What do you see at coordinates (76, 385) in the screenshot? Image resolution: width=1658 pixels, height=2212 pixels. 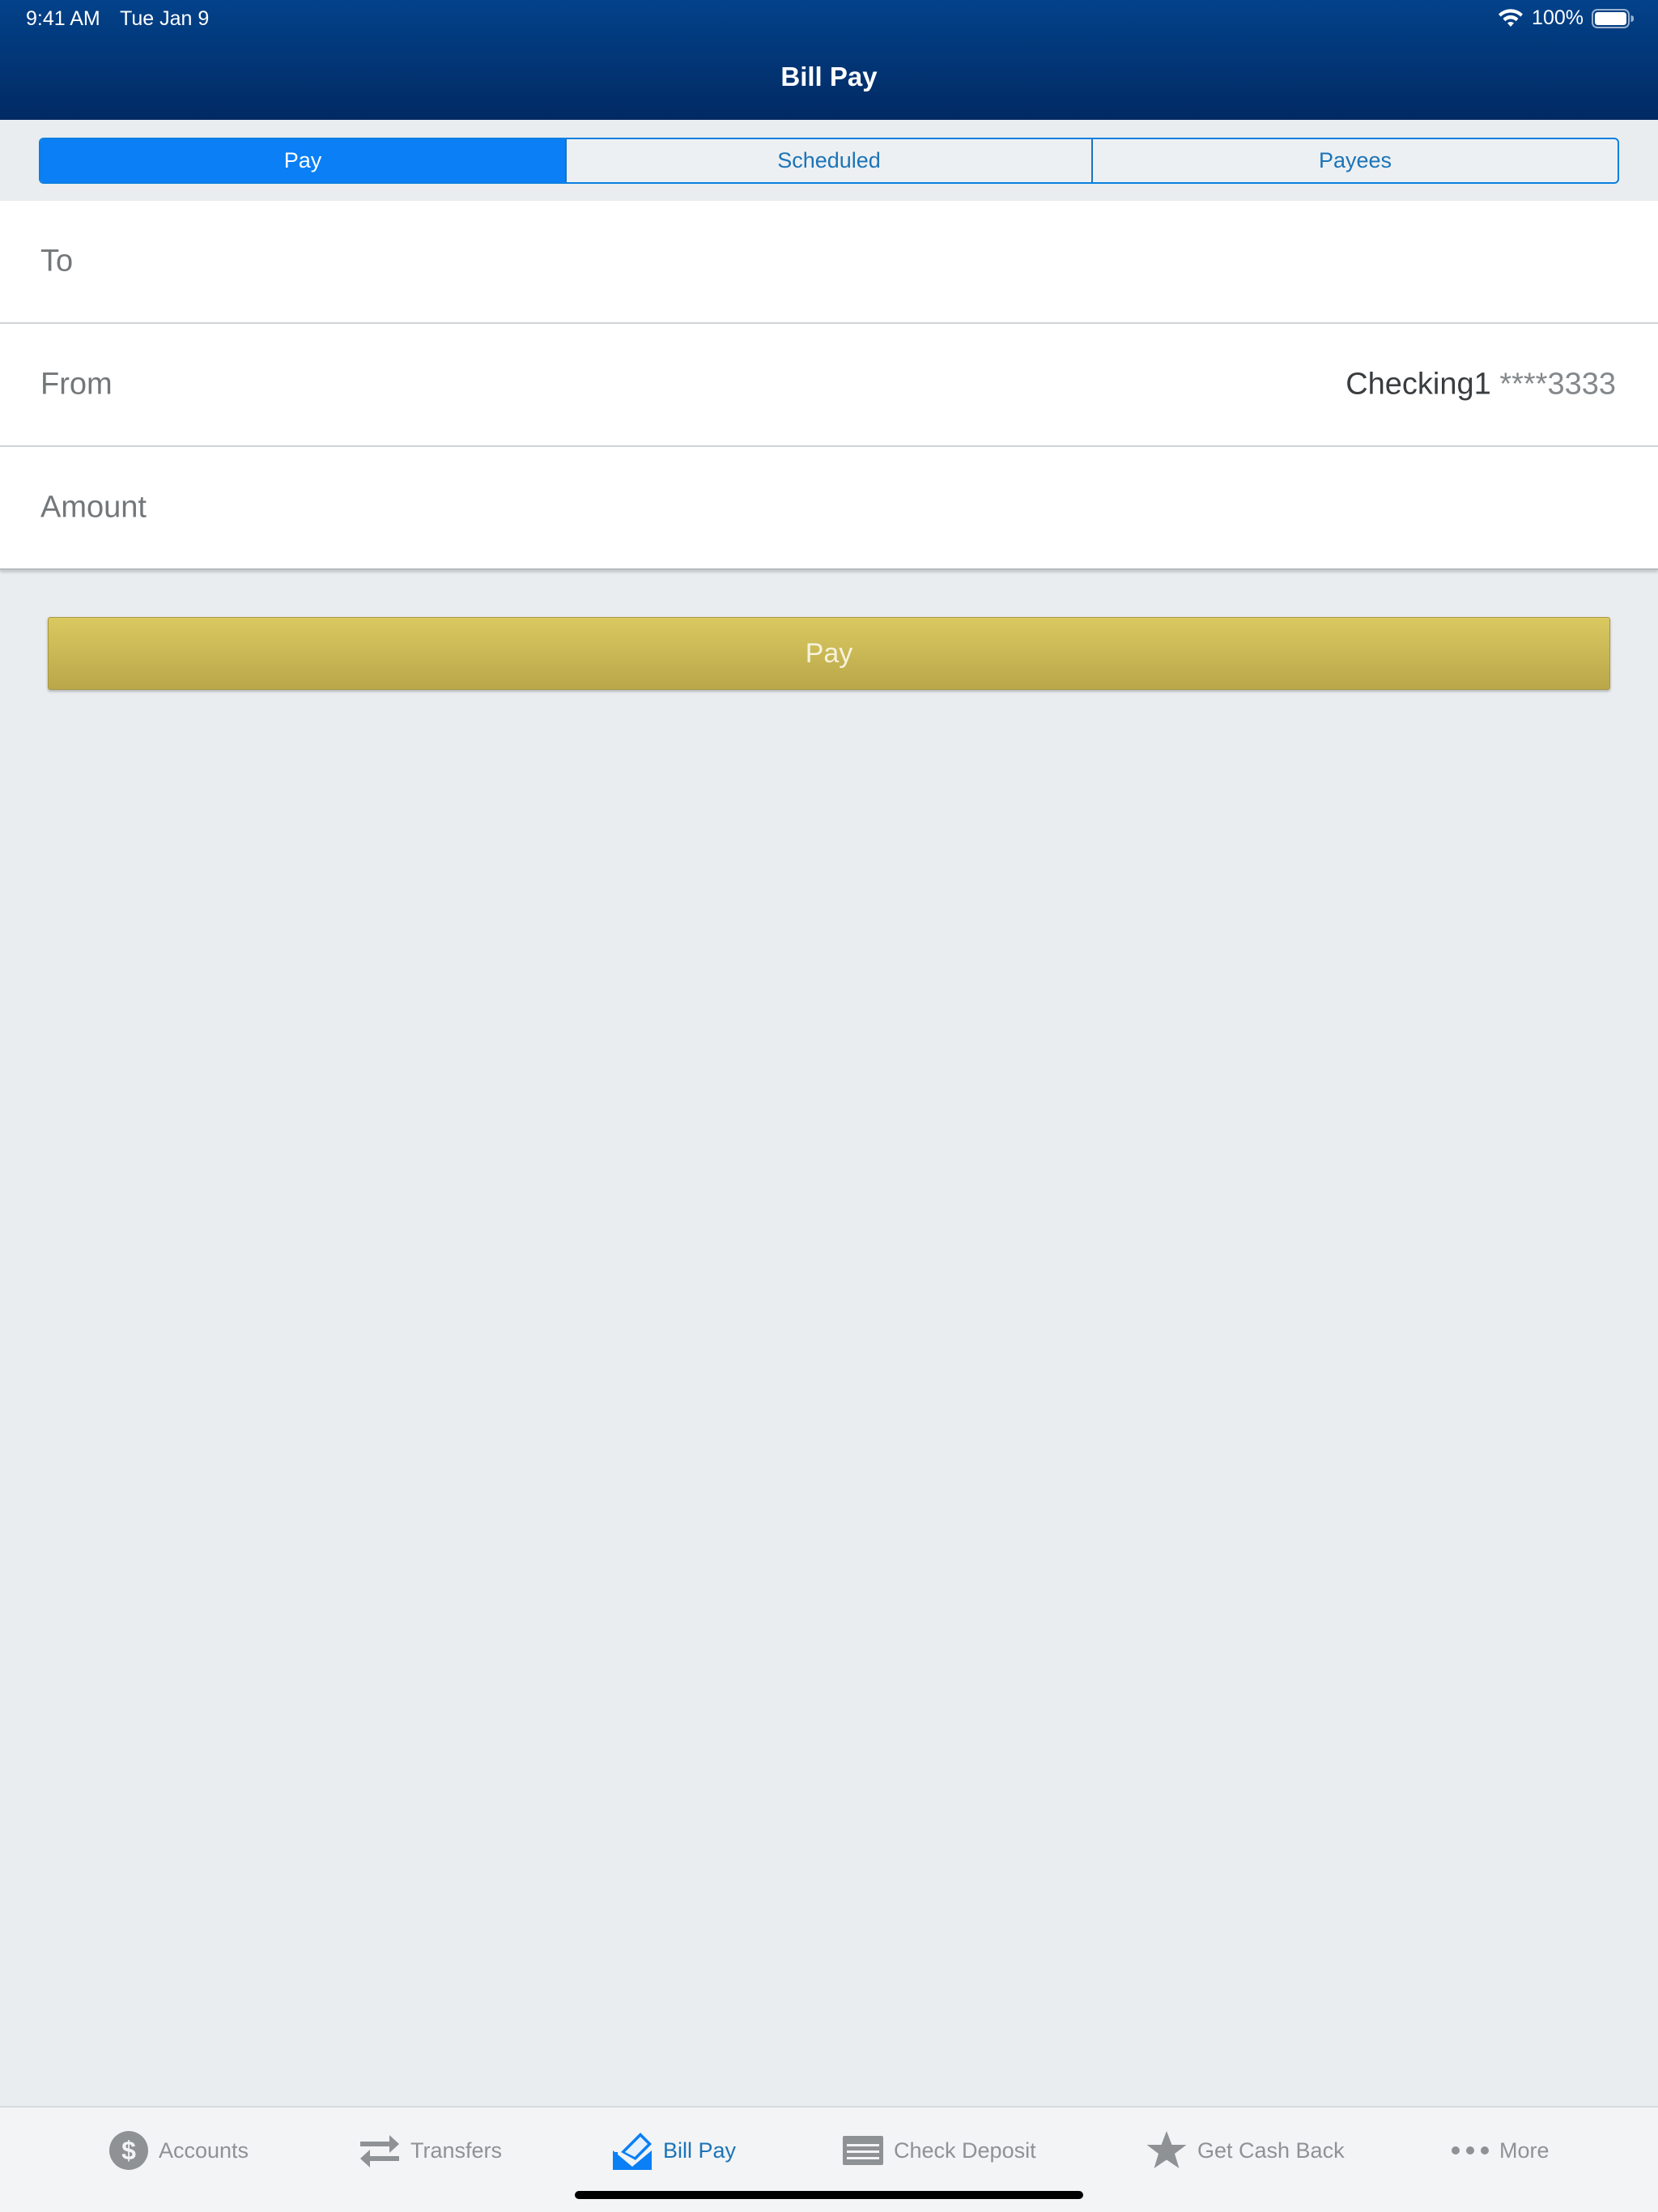 I see `from-label: From` at bounding box center [76, 385].